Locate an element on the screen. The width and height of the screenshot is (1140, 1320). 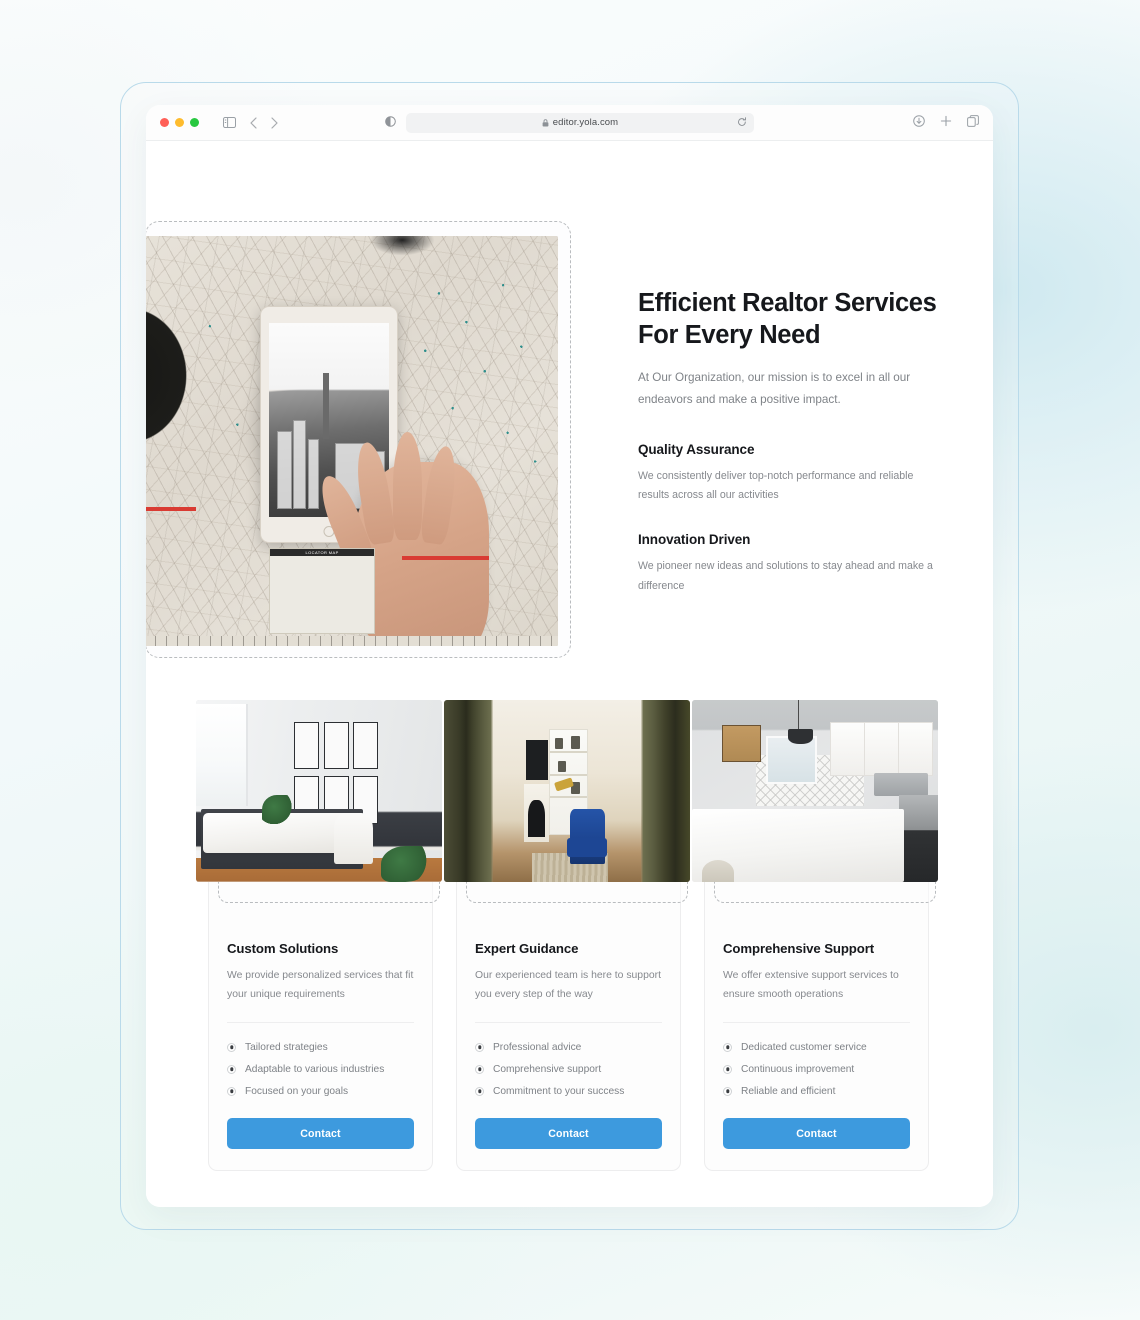
corkboard-graphic is located at coordinates (741, 743).